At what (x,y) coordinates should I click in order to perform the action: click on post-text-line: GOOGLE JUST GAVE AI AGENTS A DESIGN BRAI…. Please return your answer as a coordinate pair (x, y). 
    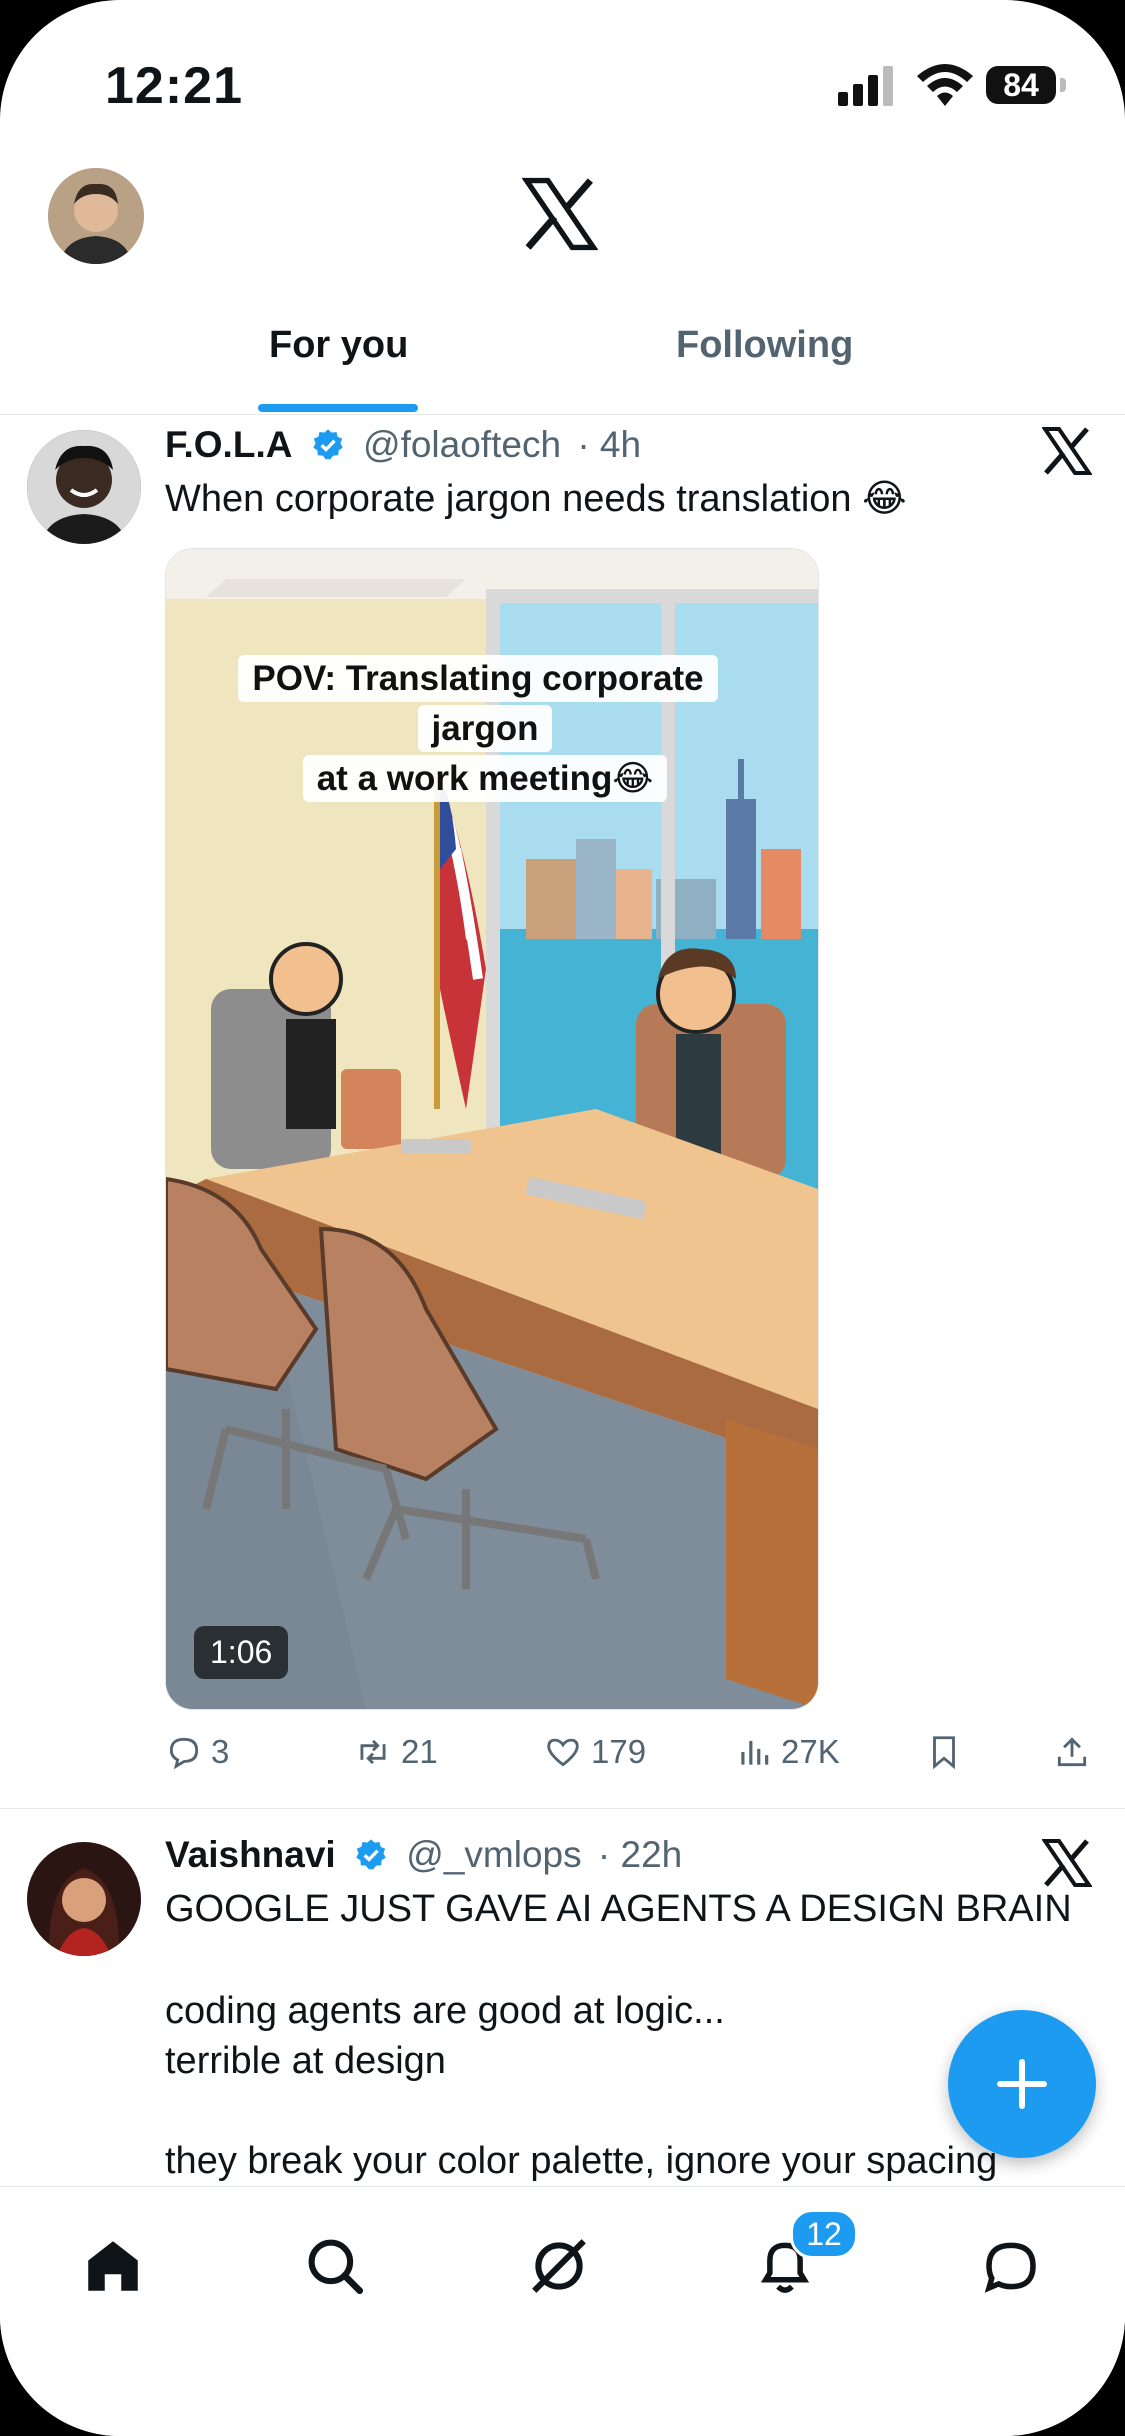
    Looking at the image, I should click on (618, 1909).